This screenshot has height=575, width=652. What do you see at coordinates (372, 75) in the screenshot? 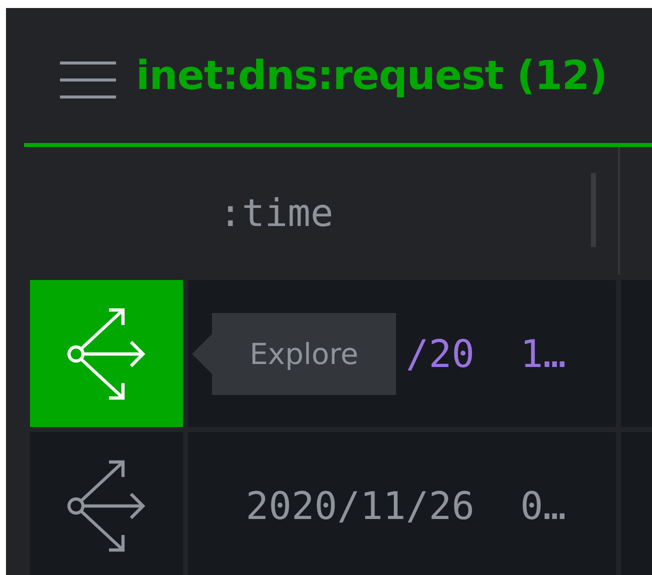
I see `window-title: inet:dns:request (12)` at bounding box center [372, 75].